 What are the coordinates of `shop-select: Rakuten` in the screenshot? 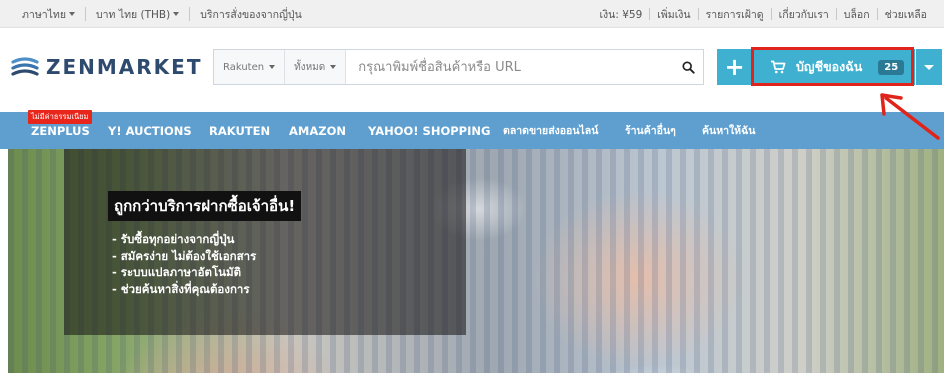 It's located at (250, 67).